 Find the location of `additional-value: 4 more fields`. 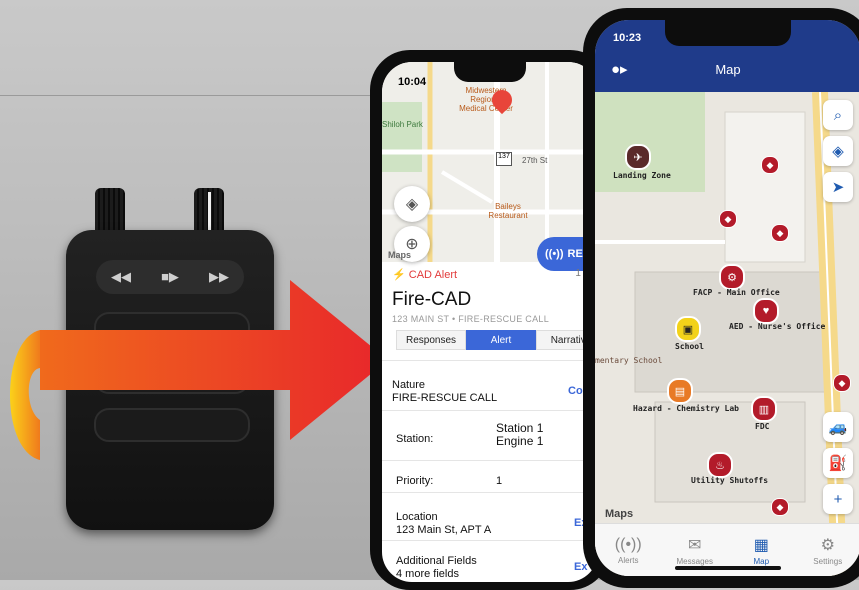

additional-value: 4 more fields is located at coordinates (427, 574).